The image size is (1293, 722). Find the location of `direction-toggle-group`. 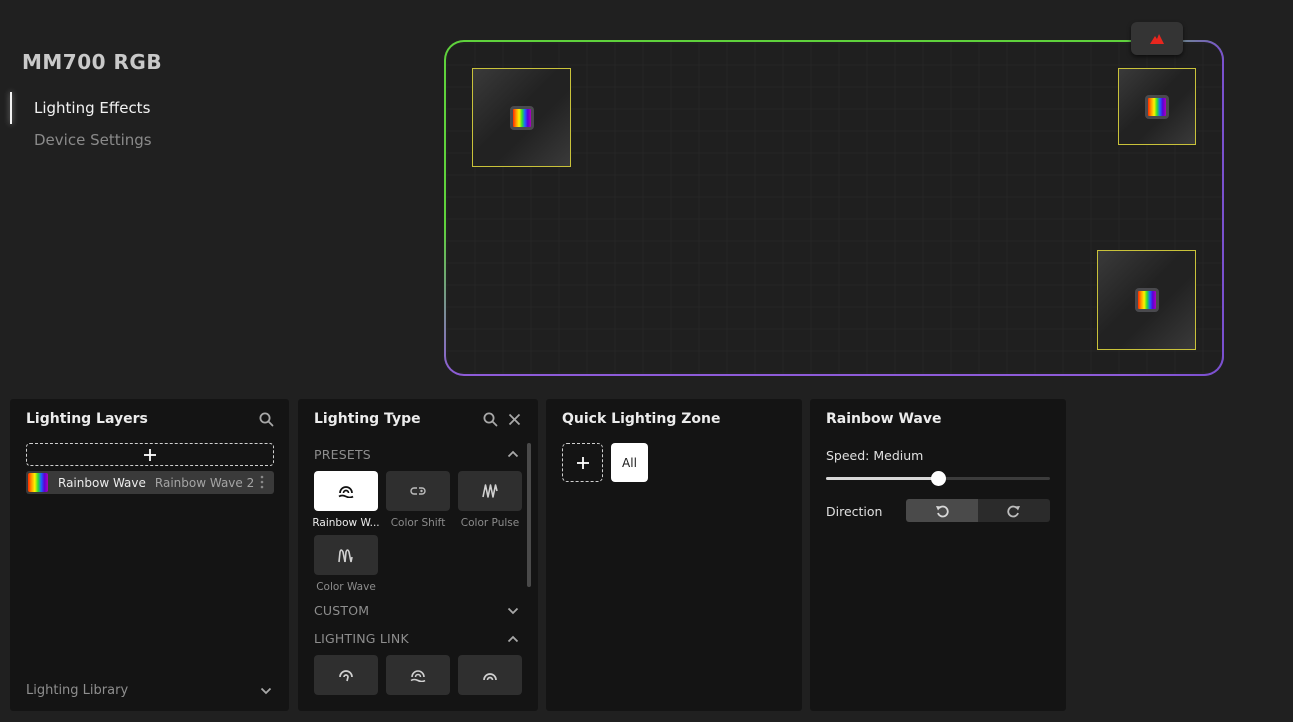

direction-toggle-group is located at coordinates (978, 510).